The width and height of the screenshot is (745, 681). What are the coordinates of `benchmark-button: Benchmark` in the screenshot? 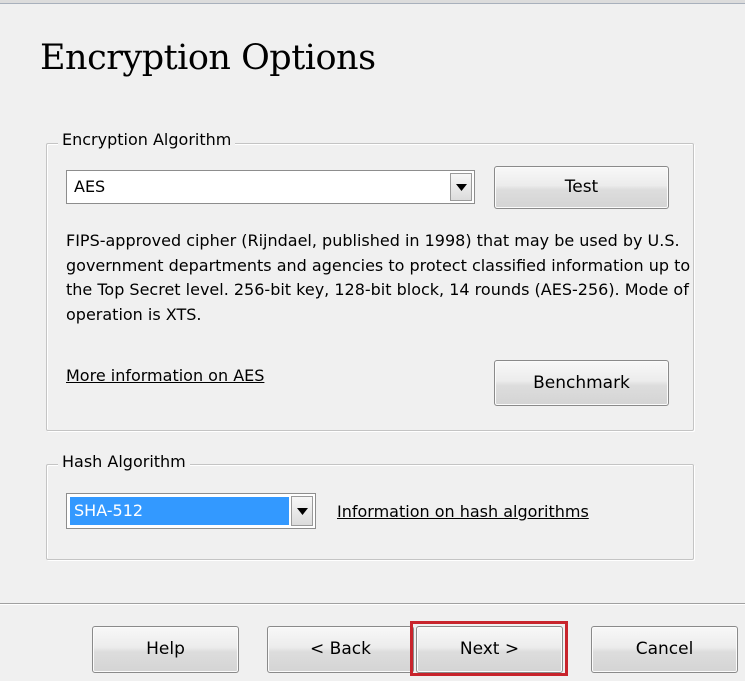 It's located at (581, 383).